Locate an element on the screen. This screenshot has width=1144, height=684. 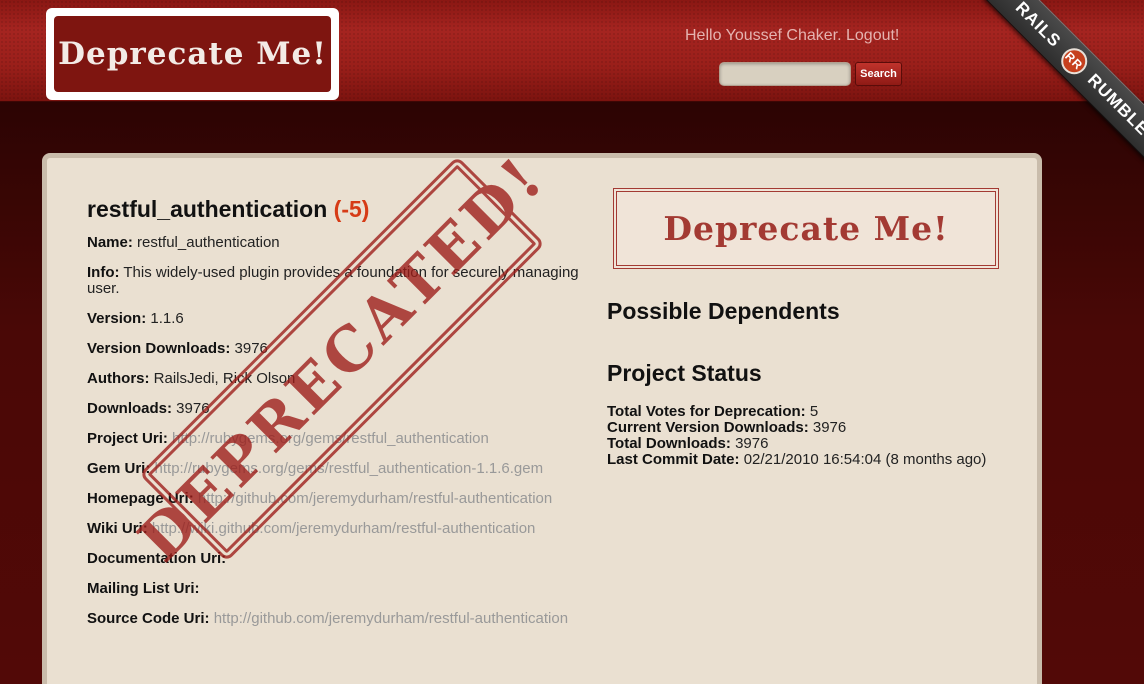
deprecate-me-stamp-logo: Deprecate Me! is located at coordinates (806, 228).